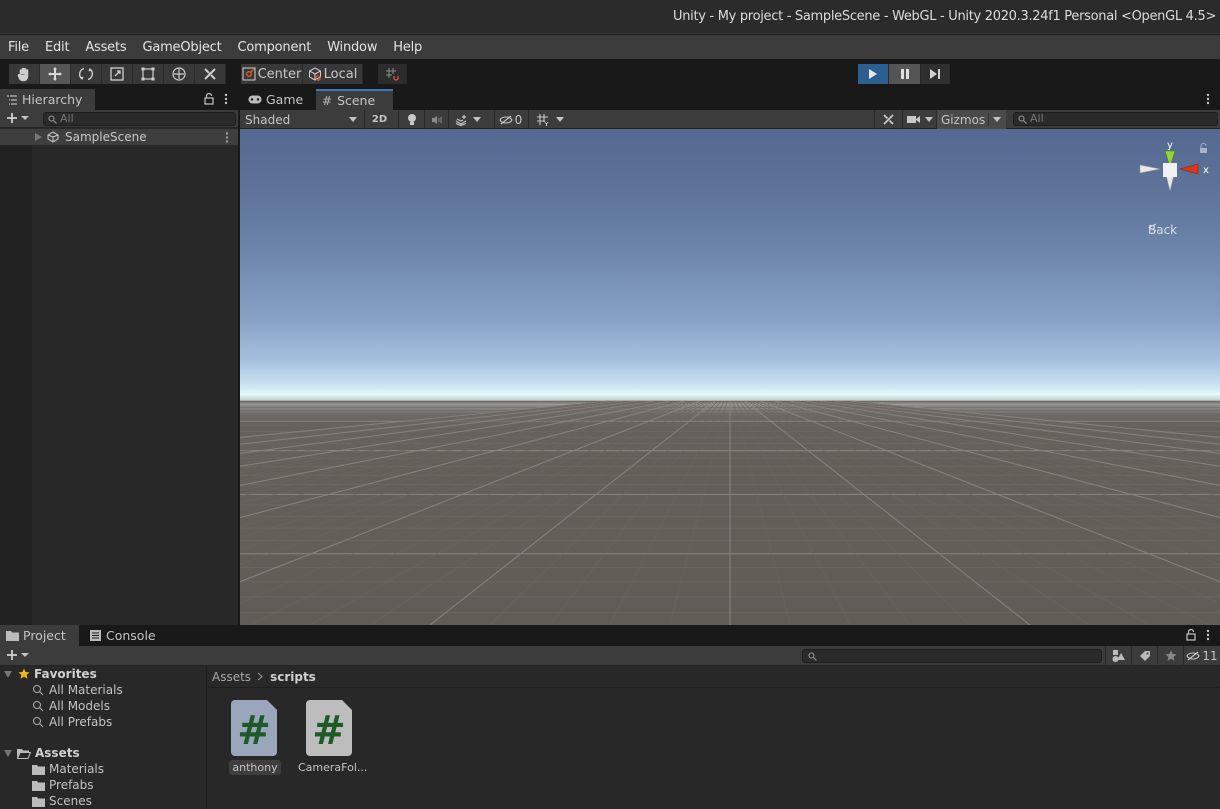 This screenshot has height=809, width=1220. Describe the element at coordinates (16, 385) in the screenshot. I see `hierarchy-gutter` at that location.